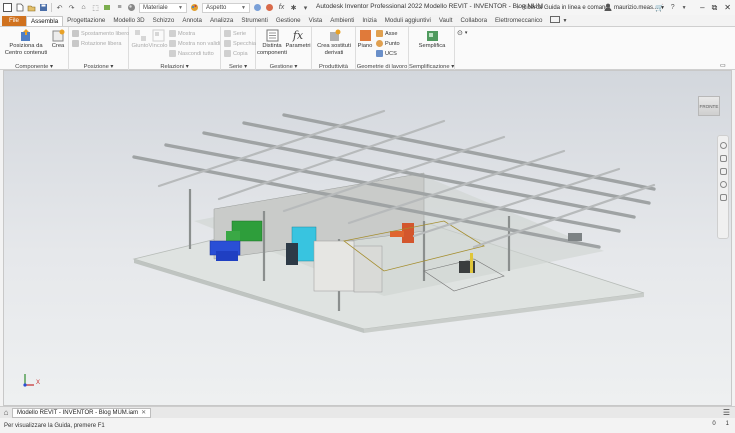  Describe the element at coordinates (226, 7) in the screenshot. I see `appearance-dropdown: Aspetto ▼` at that location.